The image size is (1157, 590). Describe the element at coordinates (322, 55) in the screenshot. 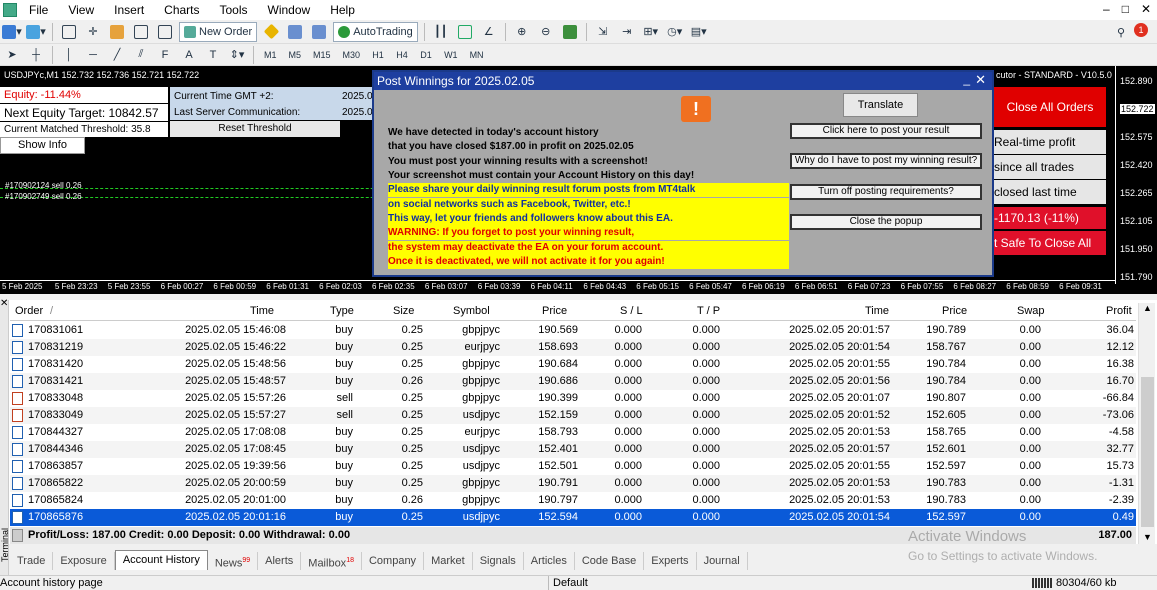

I see `timeframe-m15: M15` at that location.